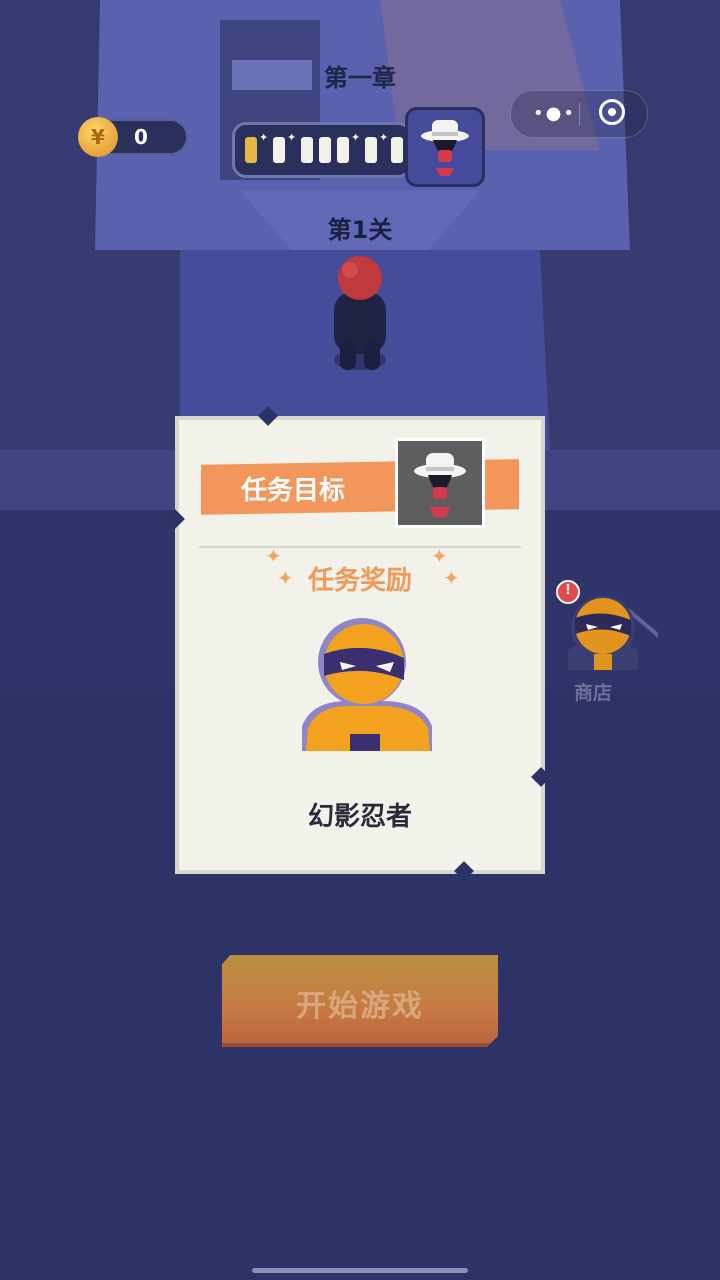  Describe the element at coordinates (98, 137) in the screenshot. I see `coin-icon: ¥` at that location.